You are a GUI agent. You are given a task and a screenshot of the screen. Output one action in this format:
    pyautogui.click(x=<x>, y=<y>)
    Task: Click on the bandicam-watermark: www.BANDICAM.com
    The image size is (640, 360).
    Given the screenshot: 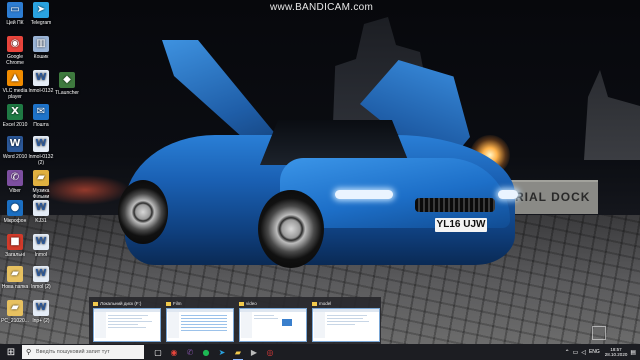 What is the action you would take?
    pyautogui.click(x=322, y=7)
    